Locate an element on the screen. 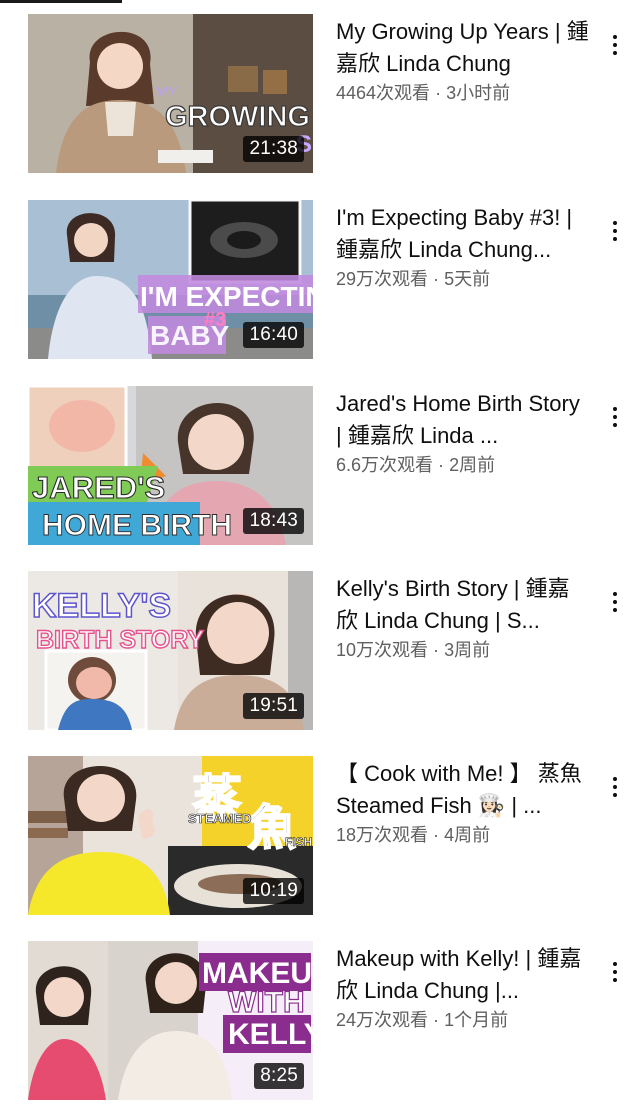  video-stats: 6.6万次观看 · 2周前 is located at coordinates (463, 465).